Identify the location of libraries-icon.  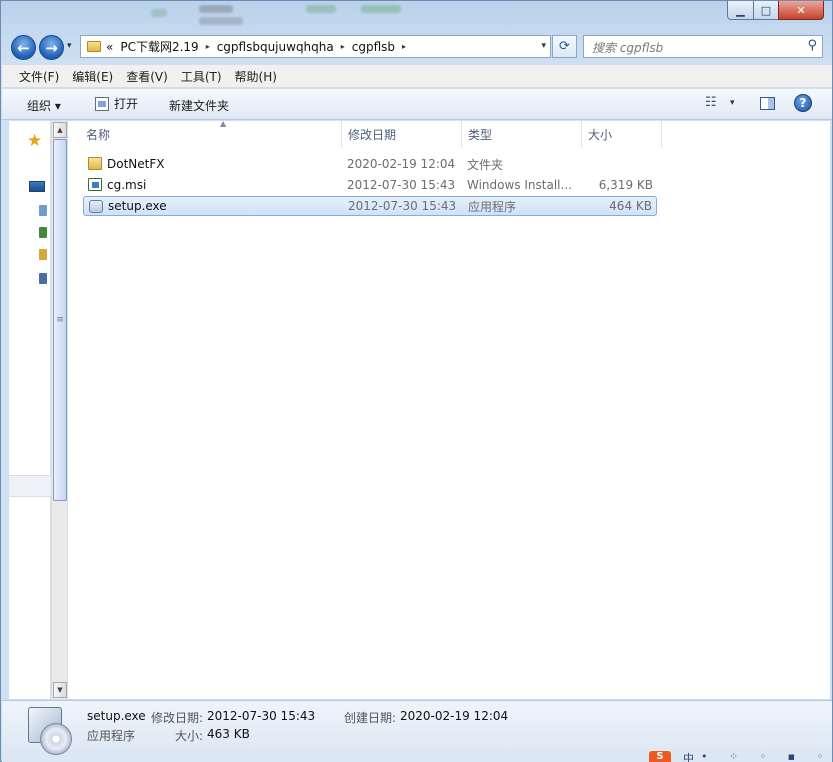
(43, 210).